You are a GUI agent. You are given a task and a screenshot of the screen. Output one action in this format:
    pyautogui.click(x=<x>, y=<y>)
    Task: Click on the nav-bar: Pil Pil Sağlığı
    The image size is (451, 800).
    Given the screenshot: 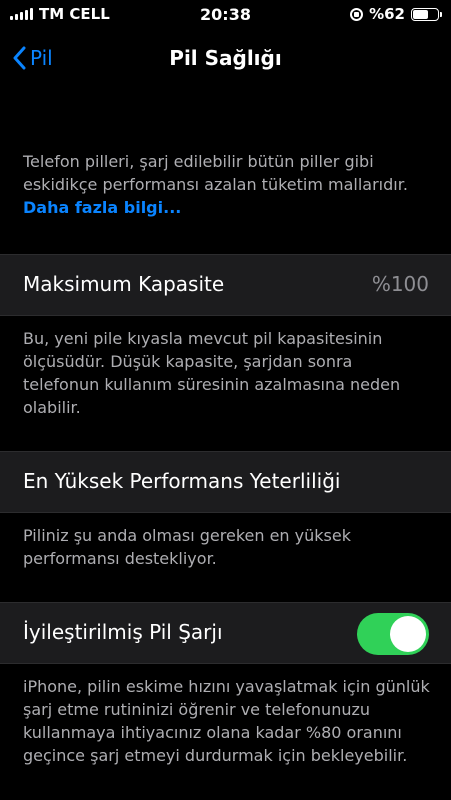 What is the action you would take?
    pyautogui.click(x=225, y=60)
    